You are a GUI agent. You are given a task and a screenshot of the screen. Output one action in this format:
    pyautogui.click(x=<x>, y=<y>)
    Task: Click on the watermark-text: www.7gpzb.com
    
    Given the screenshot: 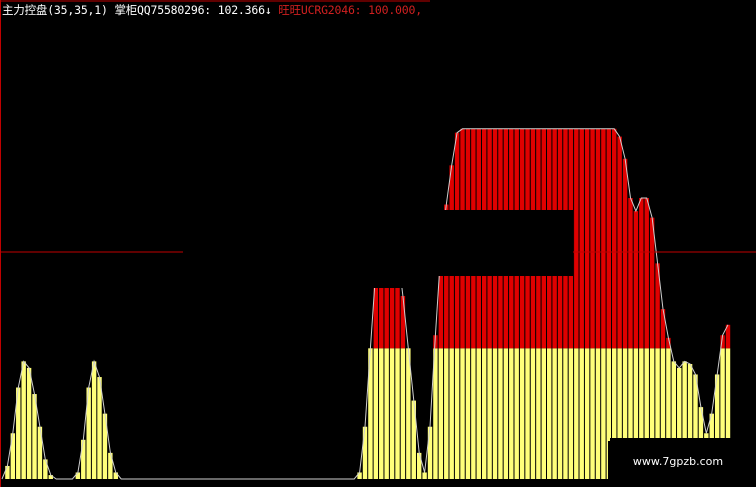 What is the action you would take?
    pyautogui.click(x=678, y=461)
    